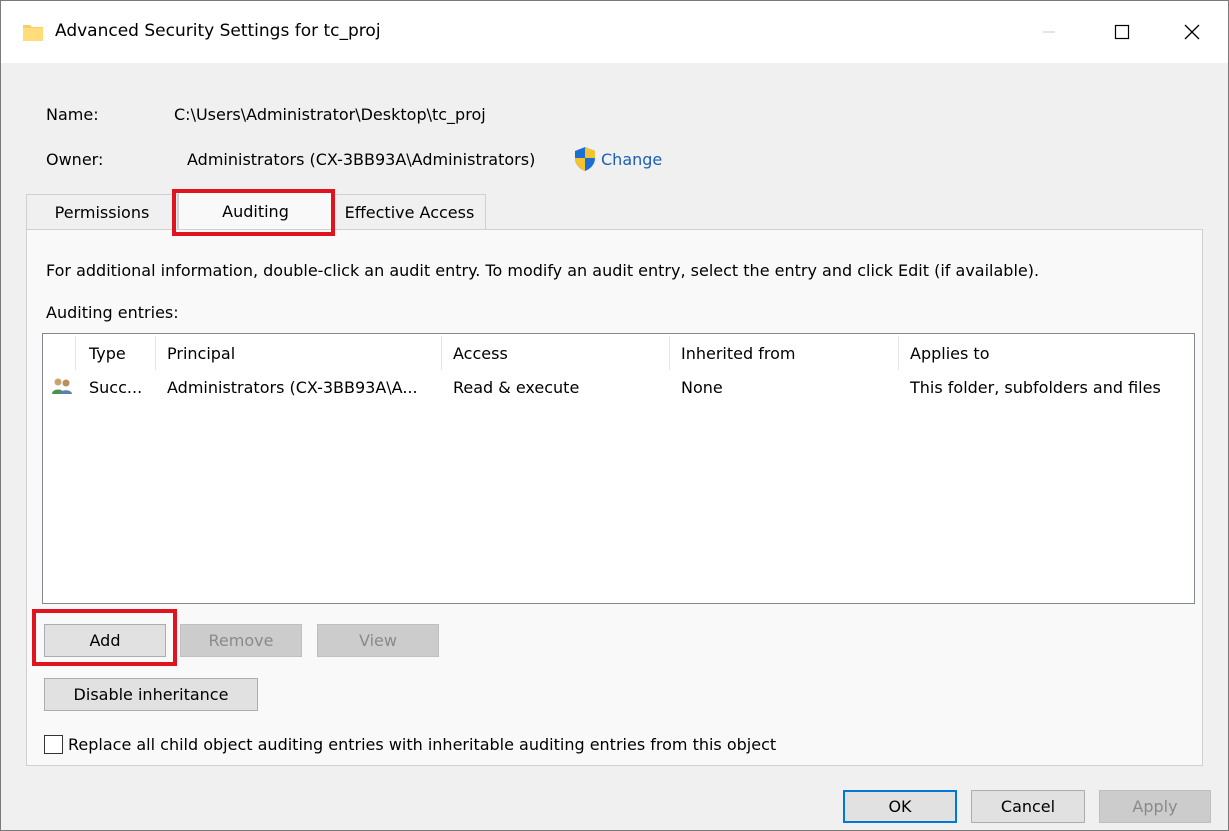 The height and width of the screenshot is (831, 1229). Describe the element at coordinates (75, 159) in the screenshot. I see `owner-label: Owner:` at that location.